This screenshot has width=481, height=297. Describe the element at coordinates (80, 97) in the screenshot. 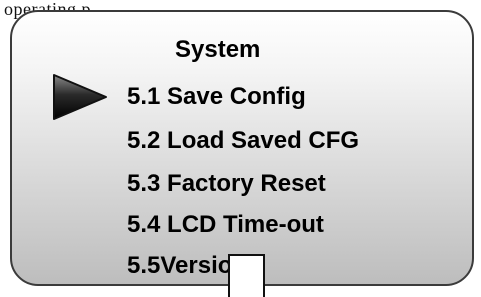

I see `selection-arrow-icon` at that location.